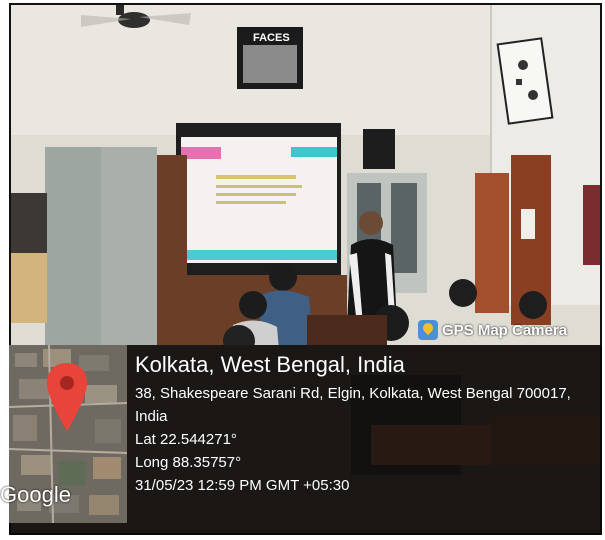  I want to click on google-logo: Google, so click(35, 494).